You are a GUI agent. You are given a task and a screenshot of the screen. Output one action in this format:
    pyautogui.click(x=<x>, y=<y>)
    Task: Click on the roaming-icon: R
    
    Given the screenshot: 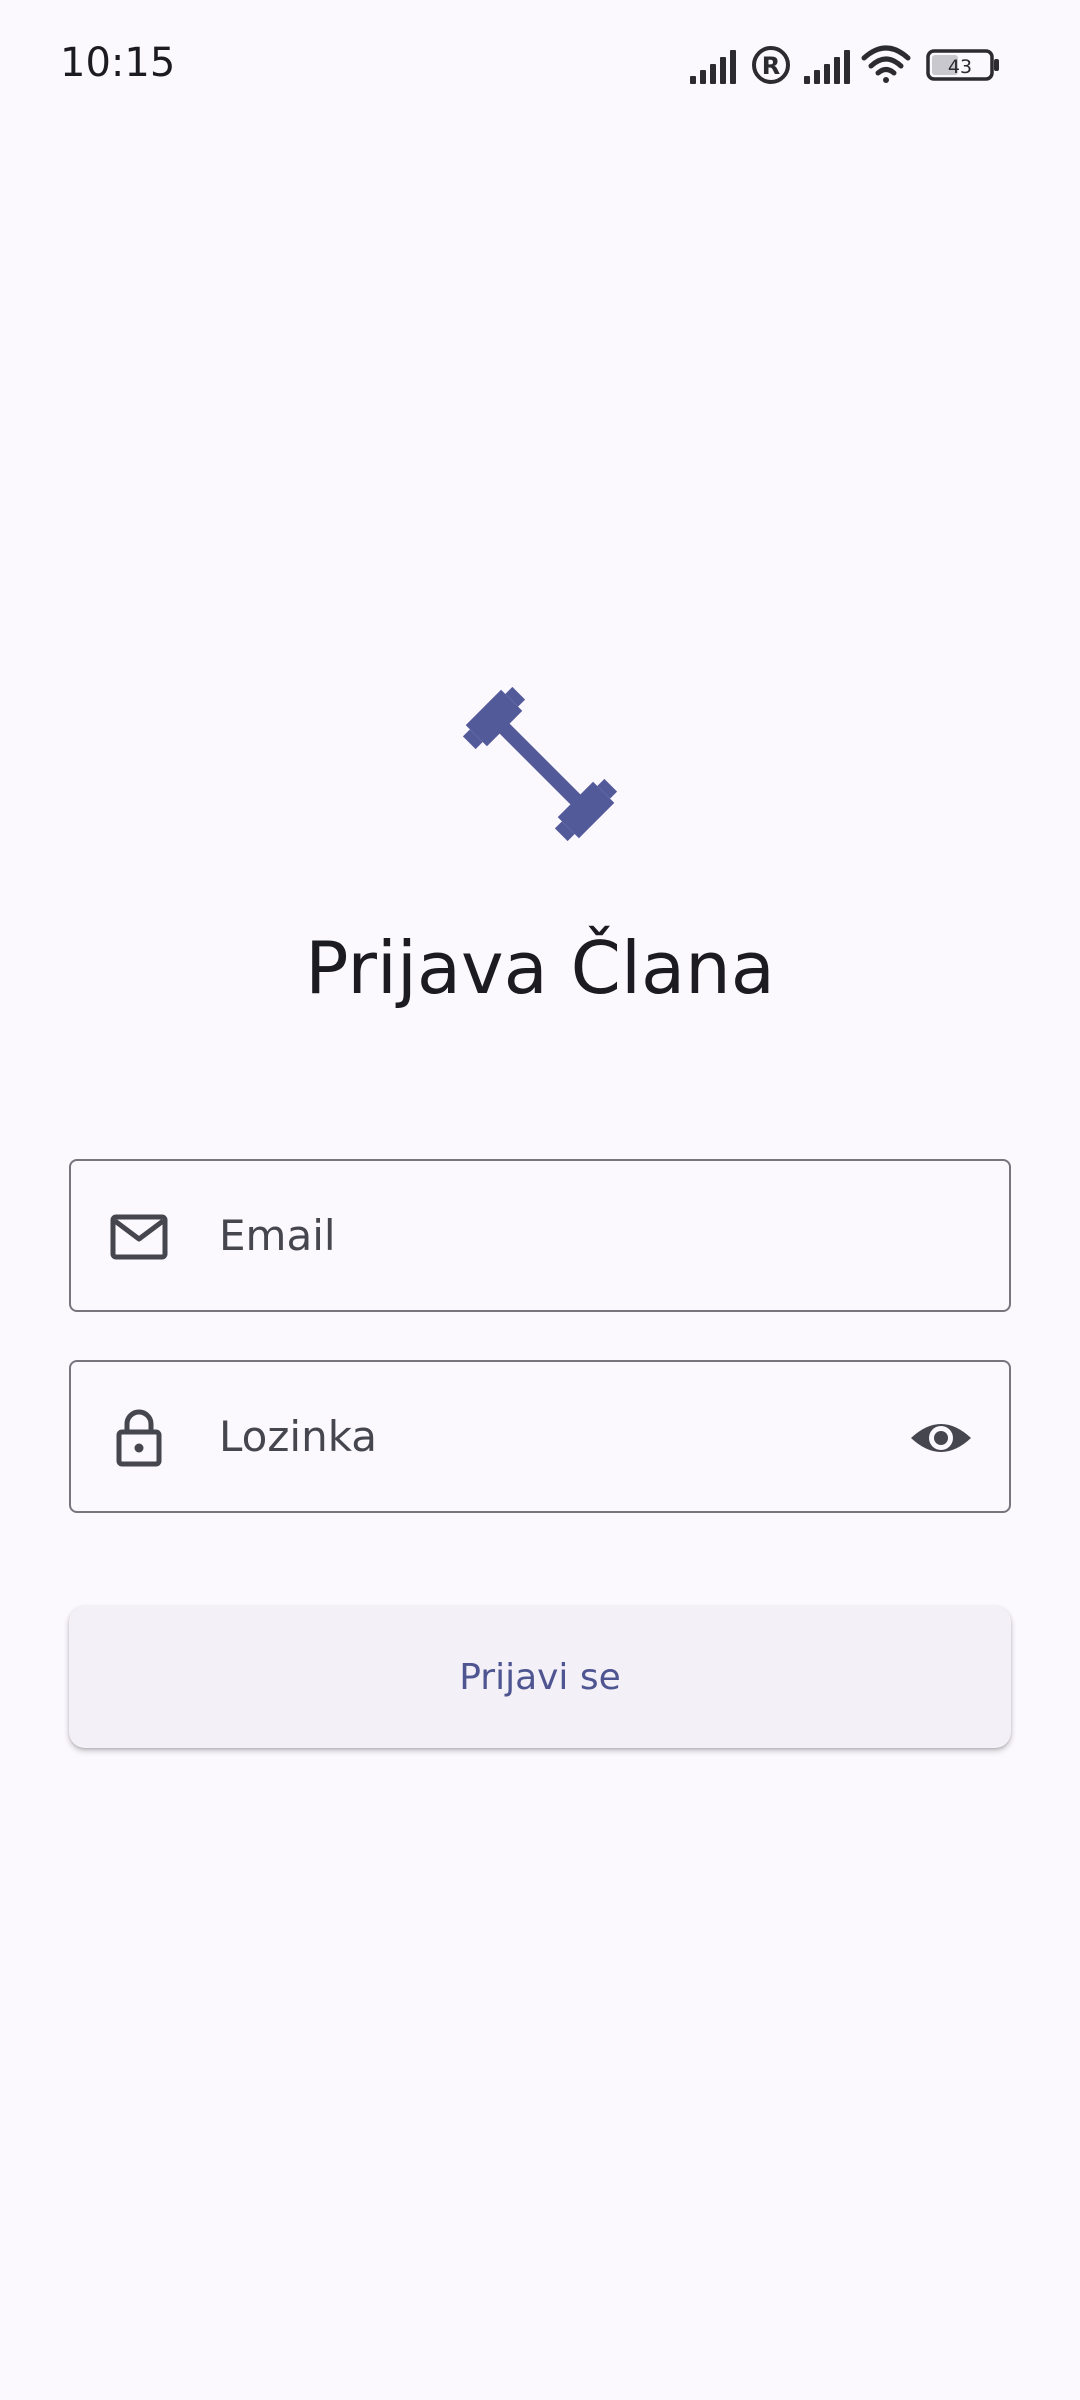 What is the action you would take?
    pyautogui.click(x=771, y=65)
    